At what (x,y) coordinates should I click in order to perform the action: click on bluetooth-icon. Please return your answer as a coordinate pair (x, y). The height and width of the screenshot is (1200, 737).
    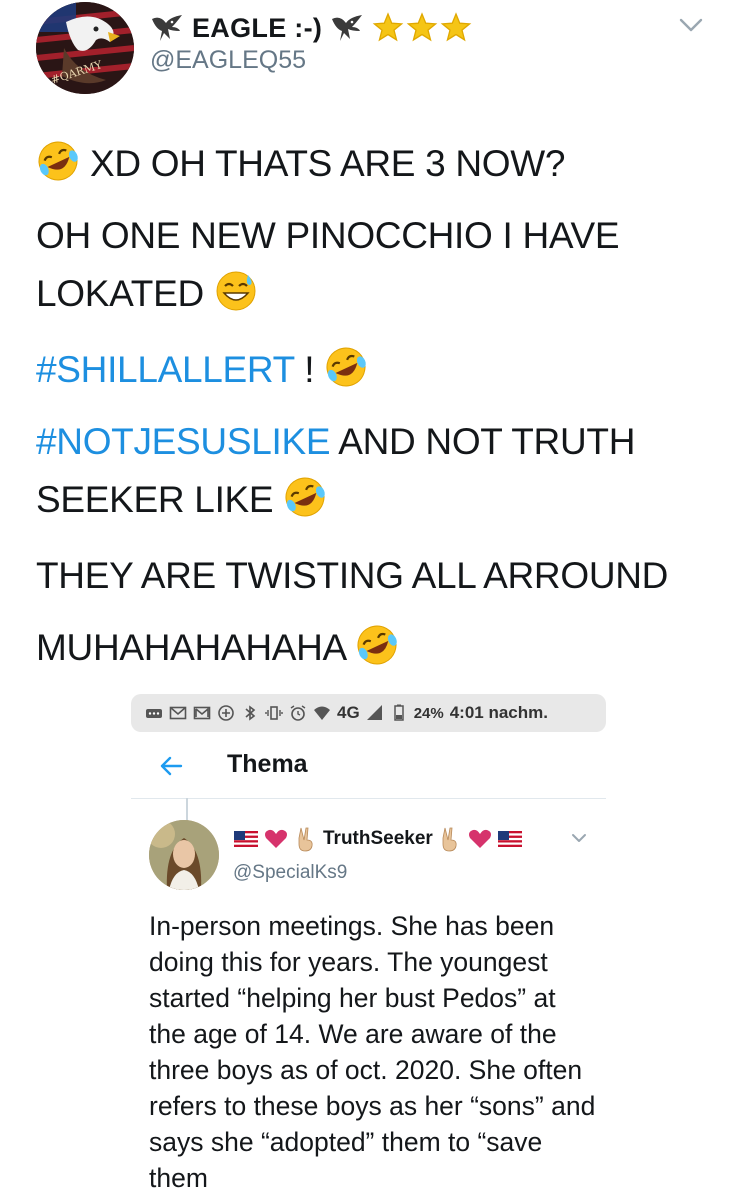
    Looking at the image, I should click on (250, 713).